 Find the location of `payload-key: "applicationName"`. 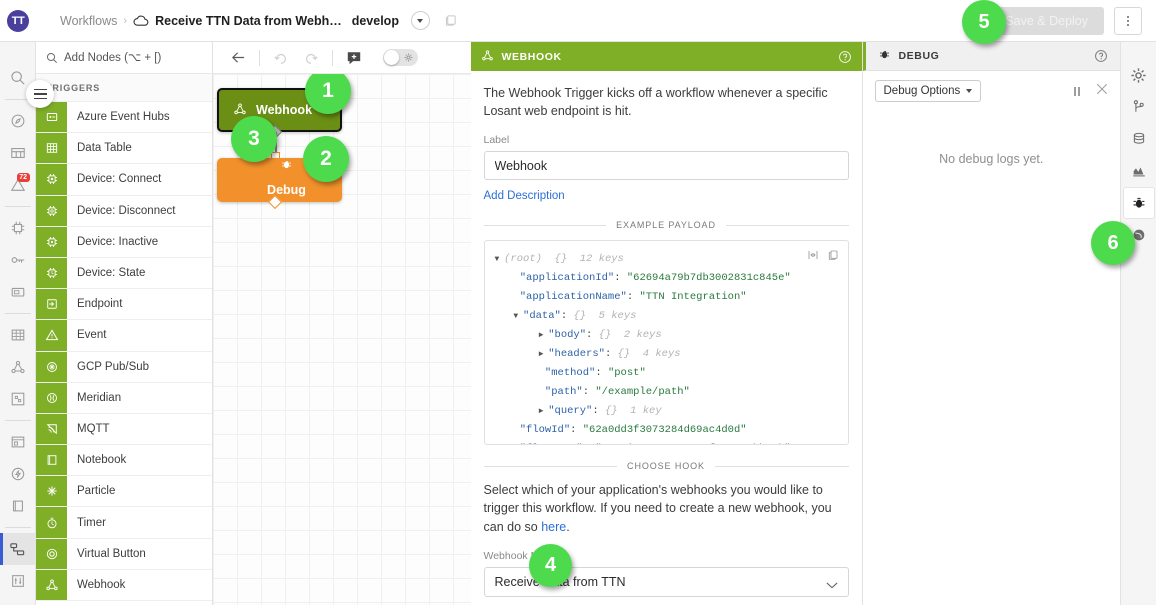

payload-key: "applicationName" is located at coordinates (573, 297).